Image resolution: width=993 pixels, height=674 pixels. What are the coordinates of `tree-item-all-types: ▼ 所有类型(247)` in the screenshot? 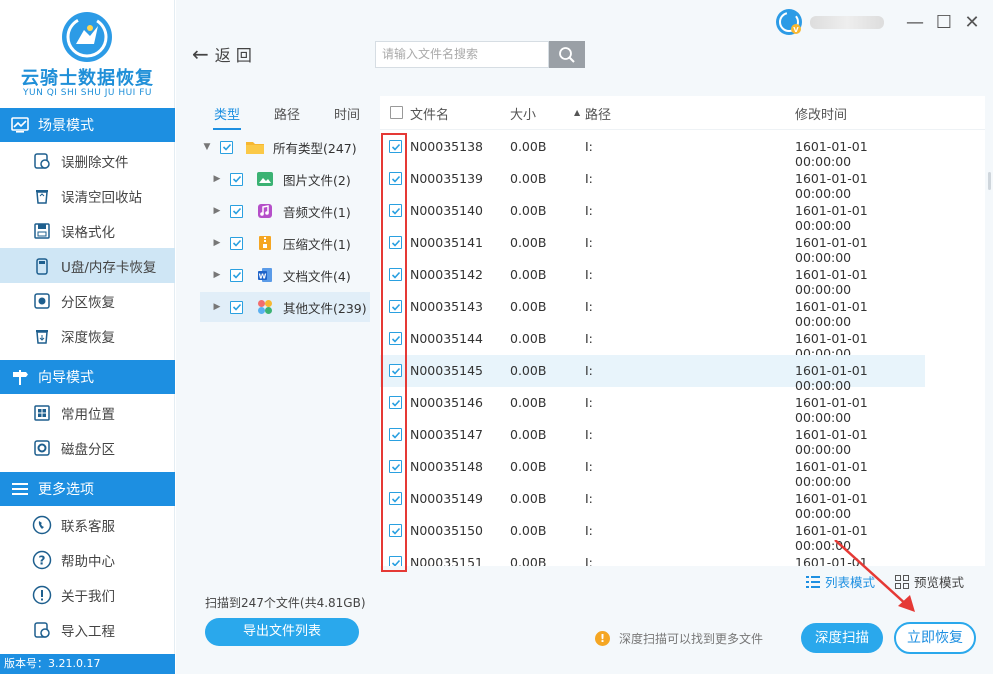 It's located at (285, 147).